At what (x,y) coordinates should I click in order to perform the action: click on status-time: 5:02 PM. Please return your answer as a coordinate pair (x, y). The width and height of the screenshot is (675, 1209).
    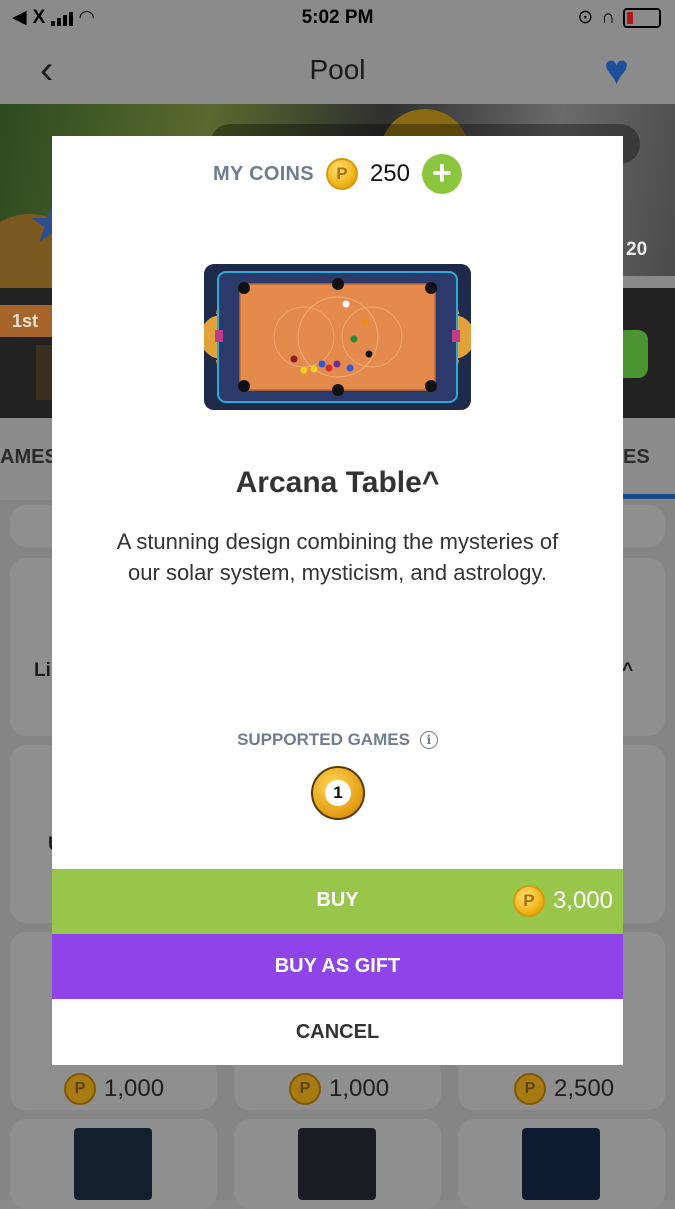
    Looking at the image, I should click on (337, 17).